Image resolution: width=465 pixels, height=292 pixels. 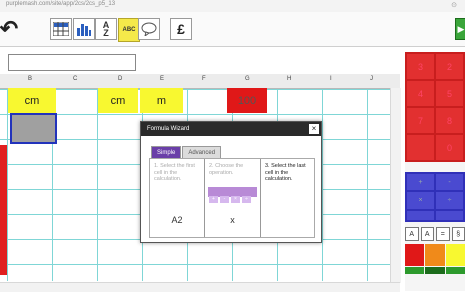 What do you see at coordinates (247, 100) in the screenshot?
I see `cell-g1: 100` at bounding box center [247, 100].